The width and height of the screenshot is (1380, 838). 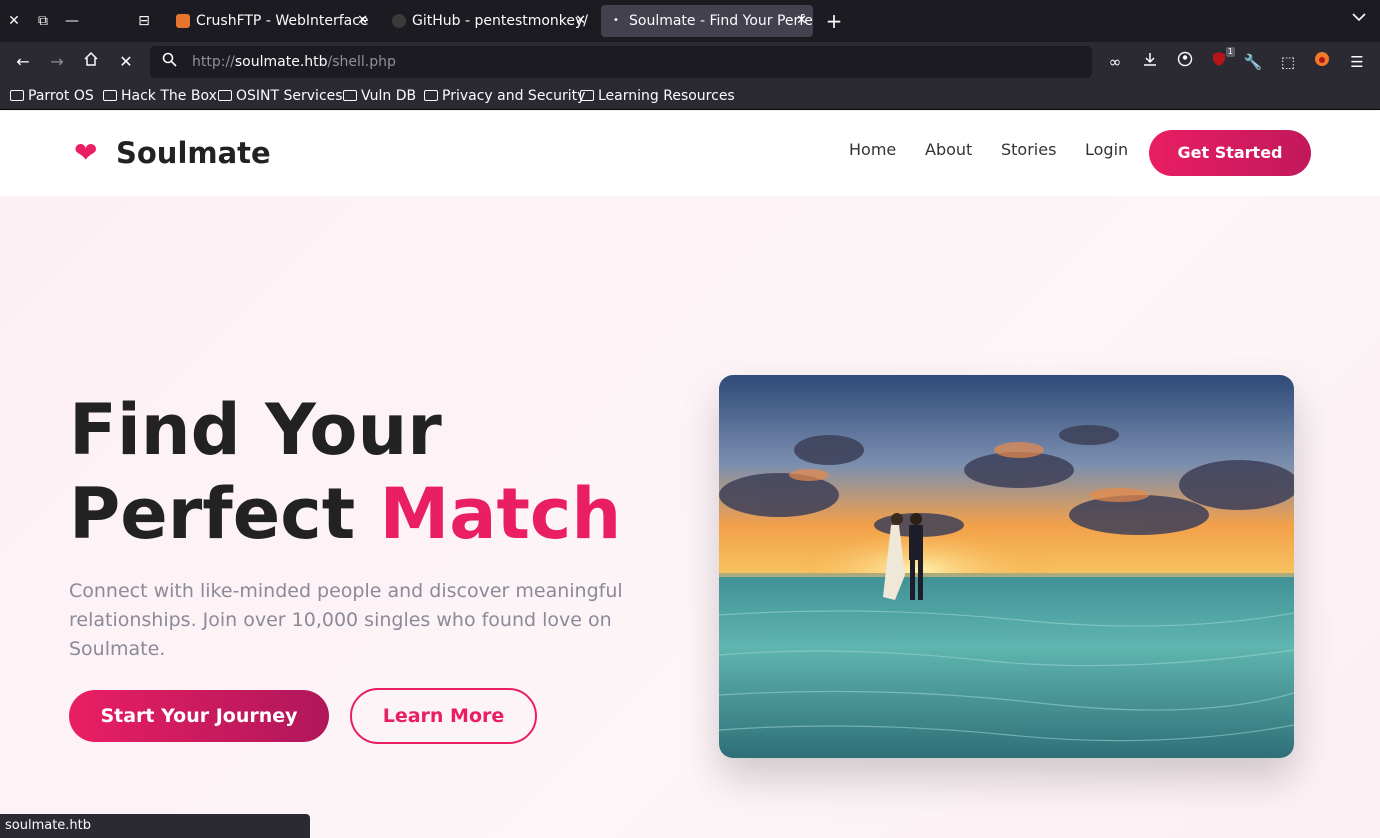 I want to click on wrench-icon: 🔧, so click(x=1253, y=62).